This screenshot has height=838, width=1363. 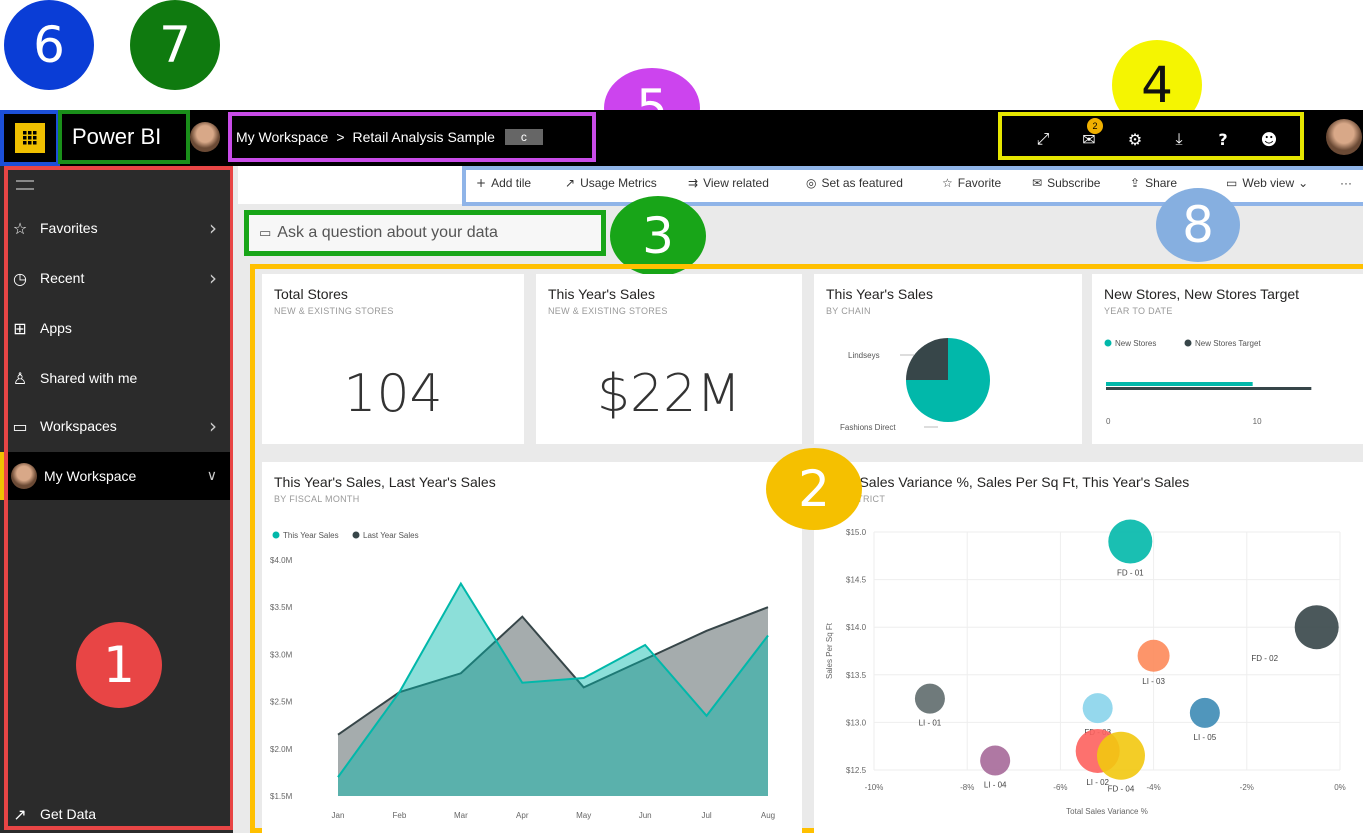 I want to click on pie-label: Fashions Direct, so click(x=868, y=427).